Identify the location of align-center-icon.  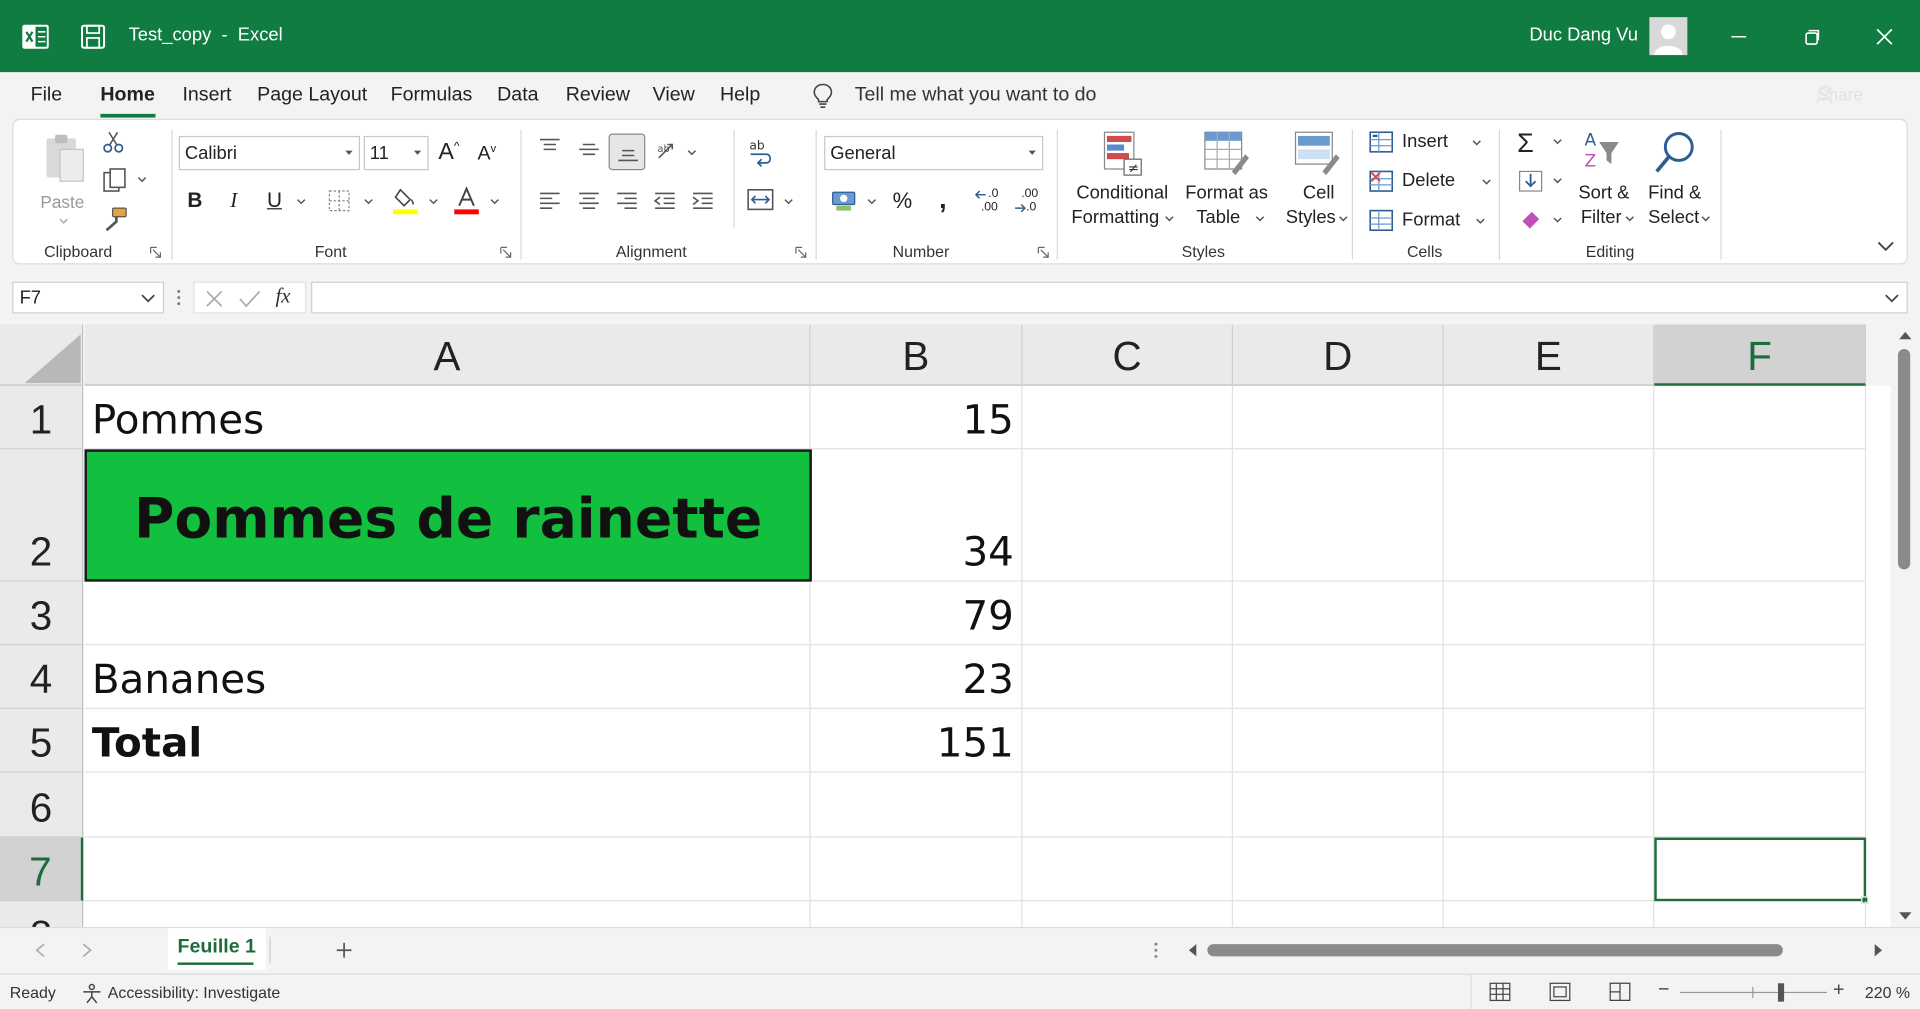
(589, 201).